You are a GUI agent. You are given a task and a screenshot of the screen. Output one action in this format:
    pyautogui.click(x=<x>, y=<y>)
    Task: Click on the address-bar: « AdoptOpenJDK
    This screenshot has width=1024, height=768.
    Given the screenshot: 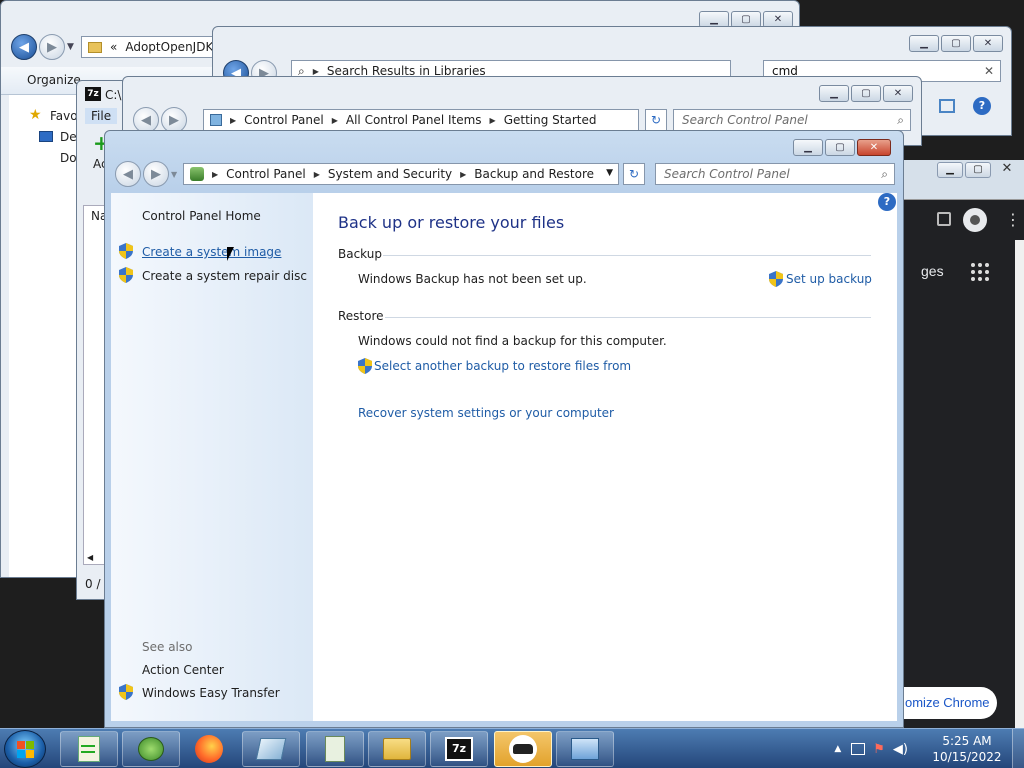 What is the action you would take?
    pyautogui.click(x=151, y=47)
    